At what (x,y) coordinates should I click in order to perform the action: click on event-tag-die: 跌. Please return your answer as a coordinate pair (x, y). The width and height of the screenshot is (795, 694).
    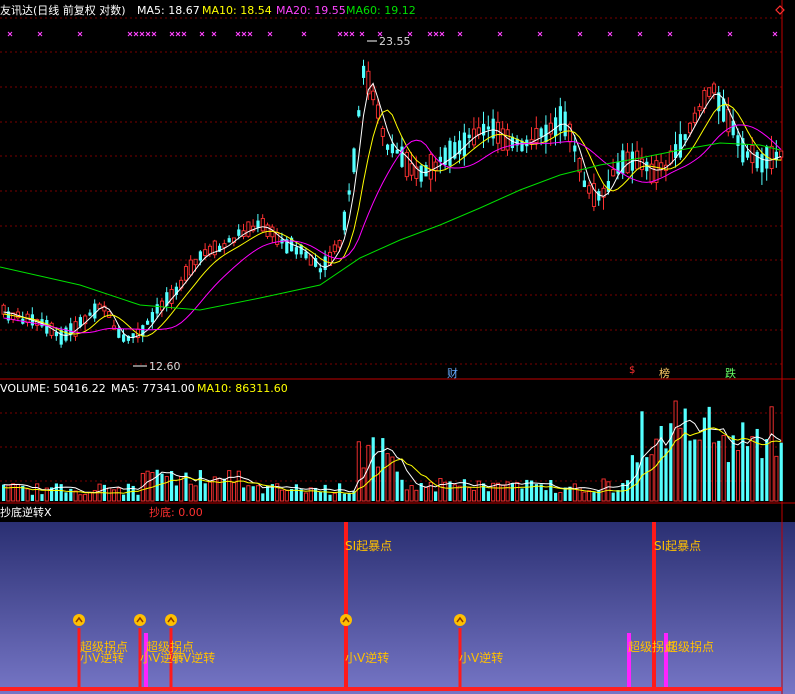
    Looking at the image, I should click on (730, 373).